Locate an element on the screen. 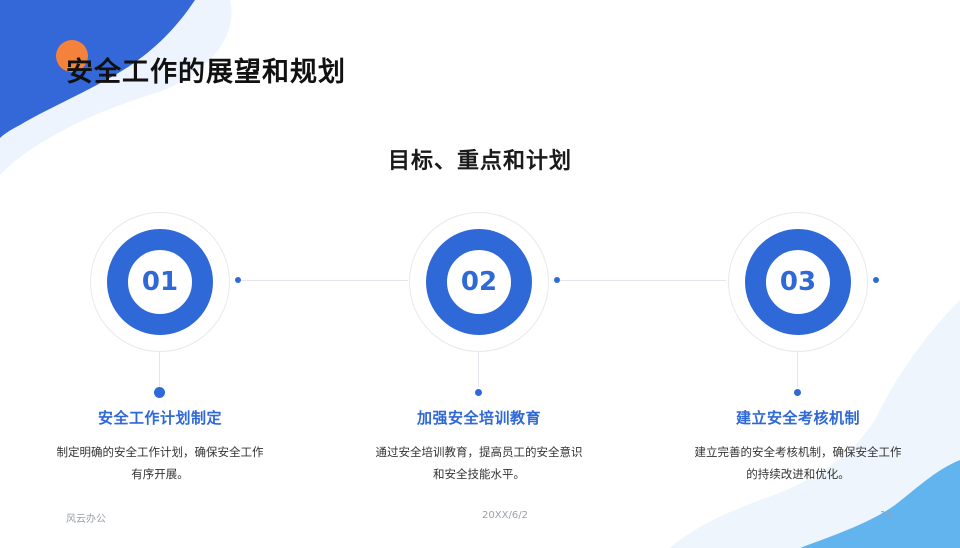  page-title: 安全工作的展望和规划 is located at coordinates (206, 72).